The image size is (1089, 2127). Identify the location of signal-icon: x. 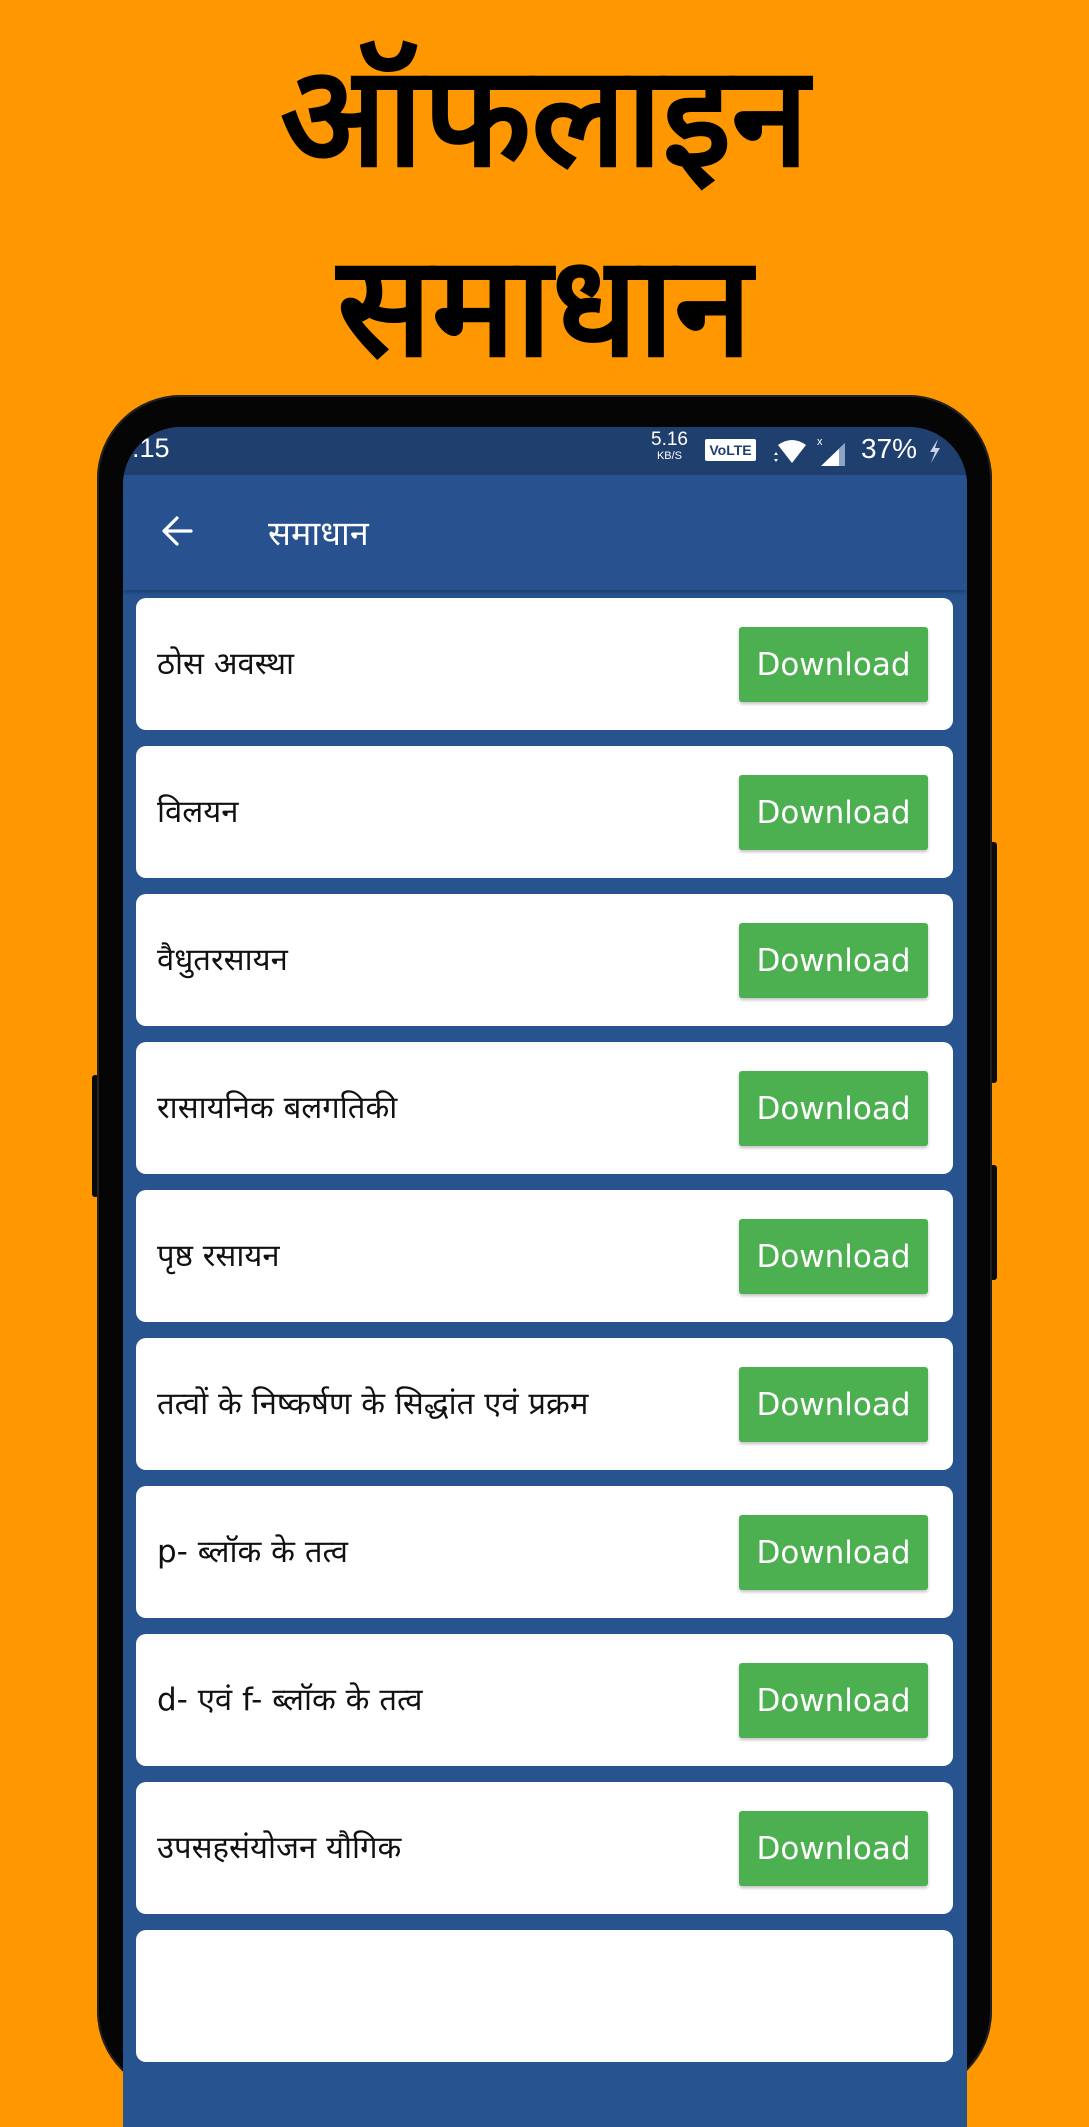
(831, 451).